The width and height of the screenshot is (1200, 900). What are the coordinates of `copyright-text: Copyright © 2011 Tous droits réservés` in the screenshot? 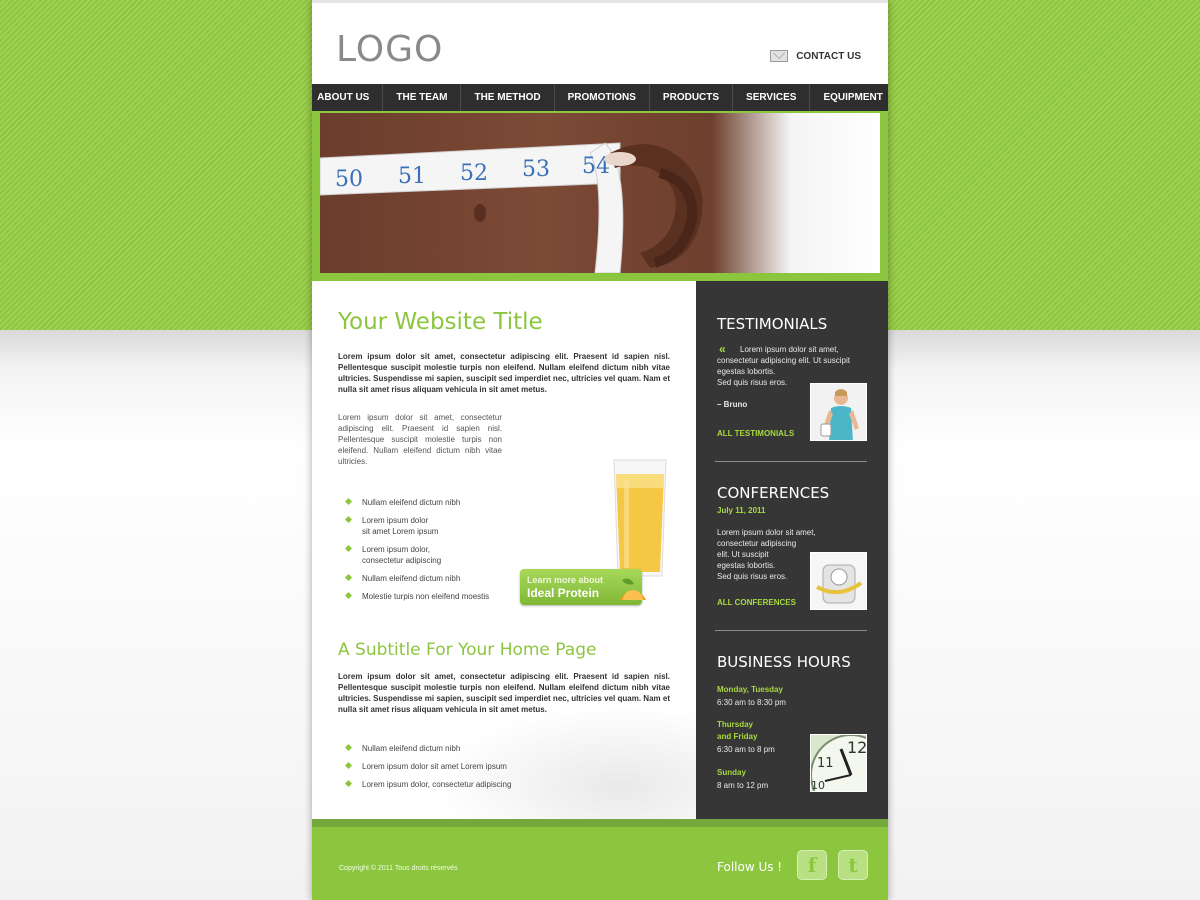 It's located at (398, 868).